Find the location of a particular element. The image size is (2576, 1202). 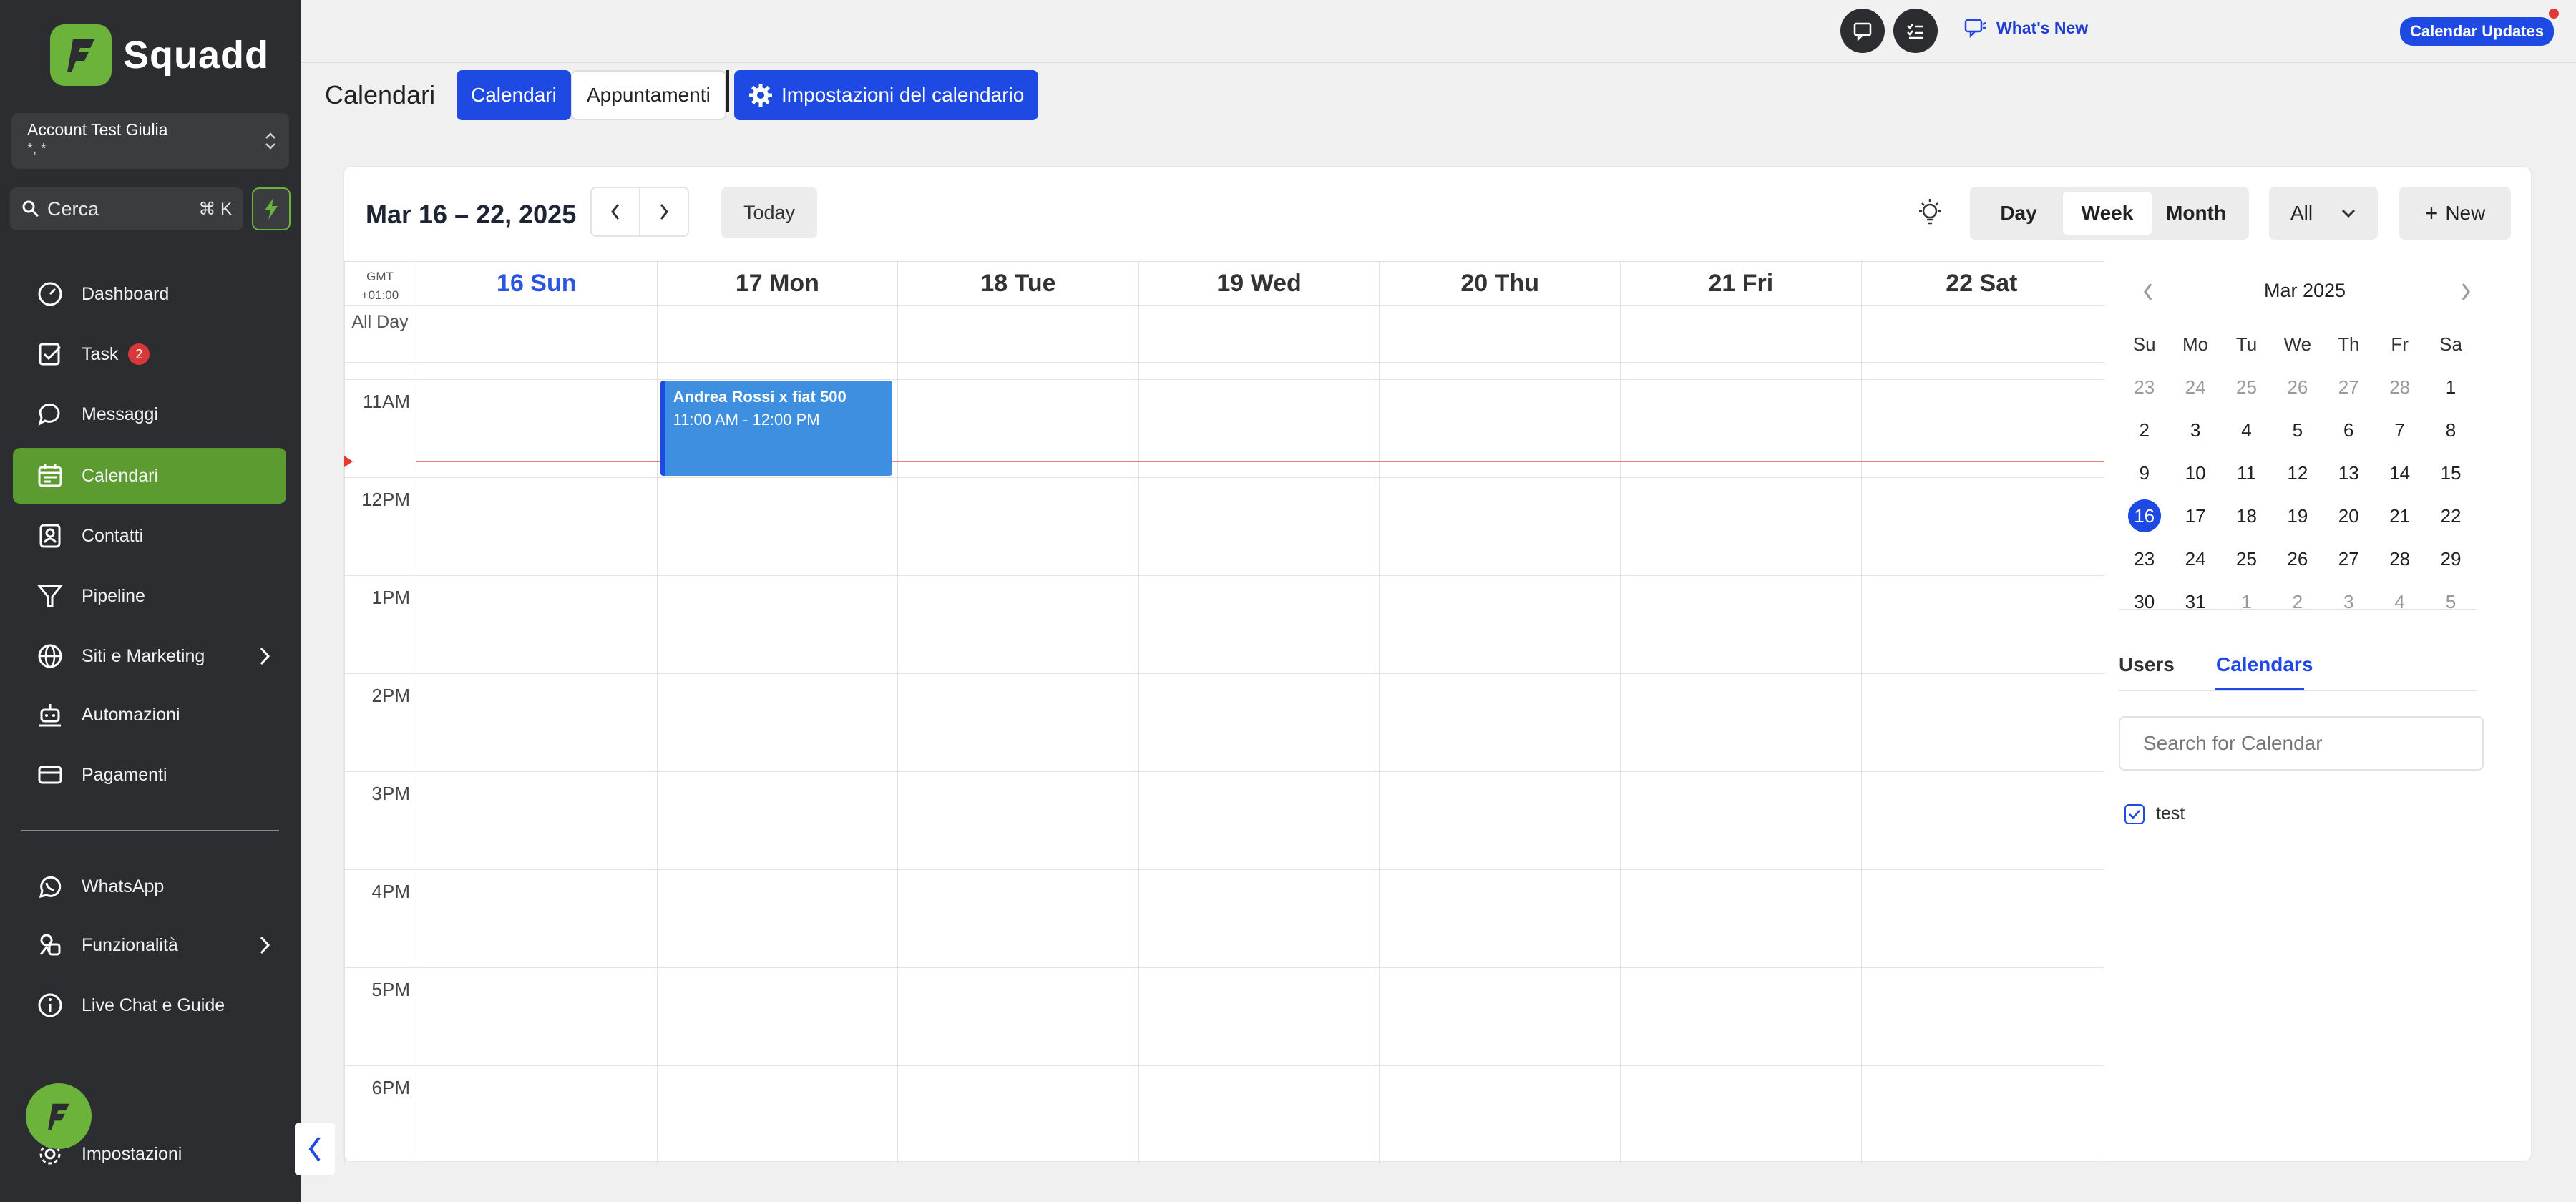

sidebar-item-automazioni: Automazioni is located at coordinates (149, 715).